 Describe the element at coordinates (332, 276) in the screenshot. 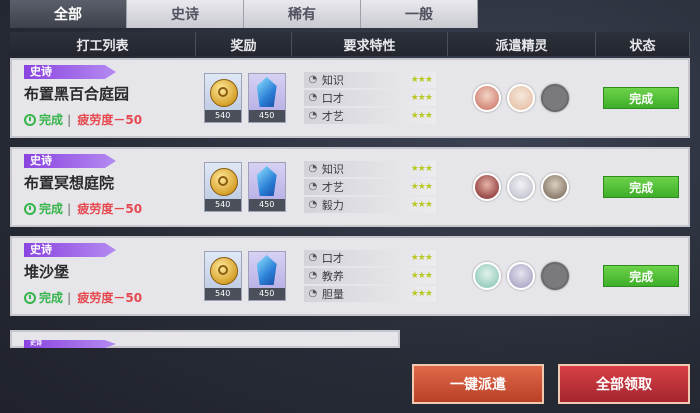

I see `trait-label: 教养` at that location.